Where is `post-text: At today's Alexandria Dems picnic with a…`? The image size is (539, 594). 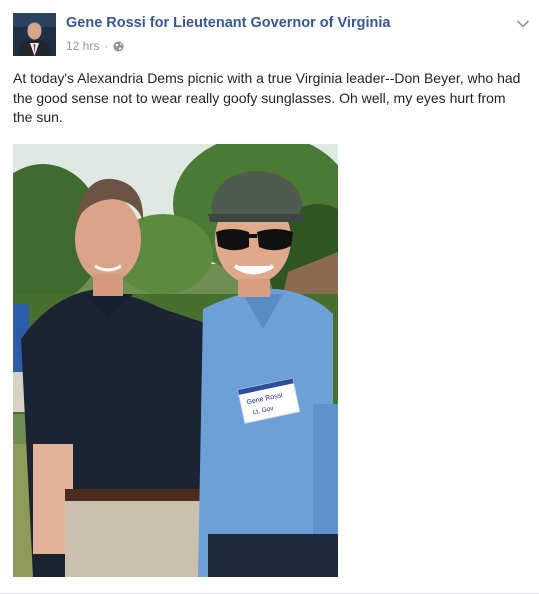
post-text: At today's Alexandria Dems picnic with a… is located at coordinates (267, 97).